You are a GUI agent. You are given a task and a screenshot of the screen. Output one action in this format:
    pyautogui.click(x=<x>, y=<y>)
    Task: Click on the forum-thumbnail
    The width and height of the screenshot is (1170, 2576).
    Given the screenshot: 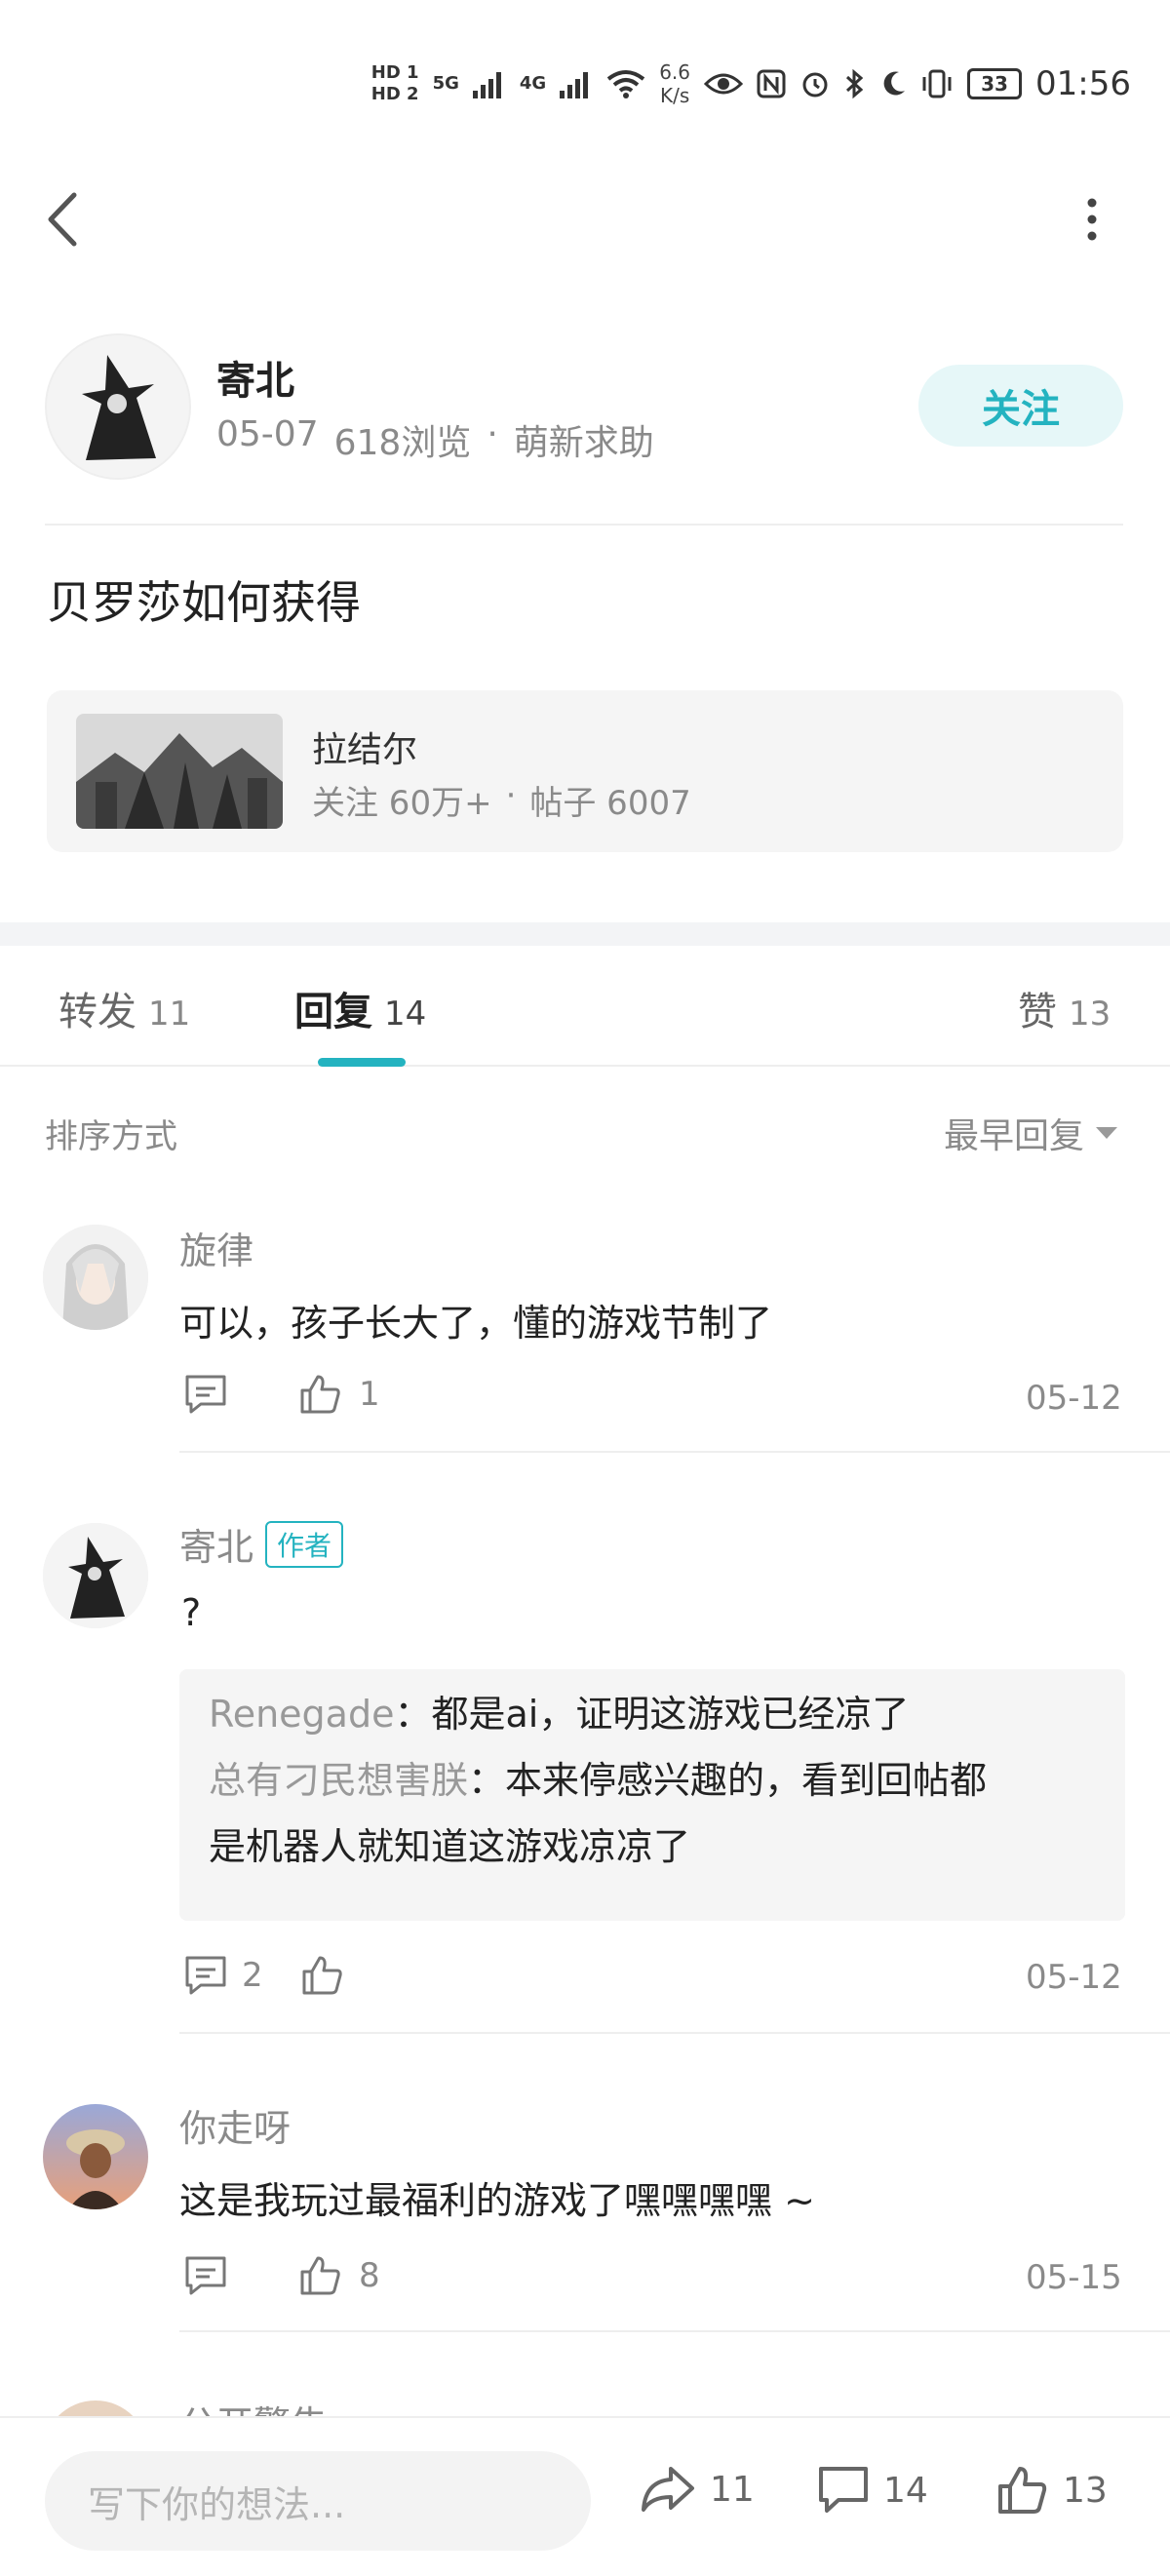 What is the action you would take?
    pyautogui.click(x=179, y=771)
    